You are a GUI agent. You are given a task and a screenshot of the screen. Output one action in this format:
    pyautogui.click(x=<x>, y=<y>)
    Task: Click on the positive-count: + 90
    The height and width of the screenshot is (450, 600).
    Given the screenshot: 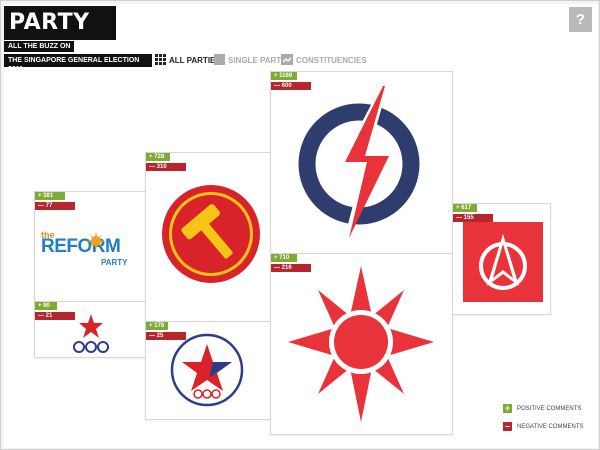 What is the action you would take?
    pyautogui.click(x=46, y=306)
    